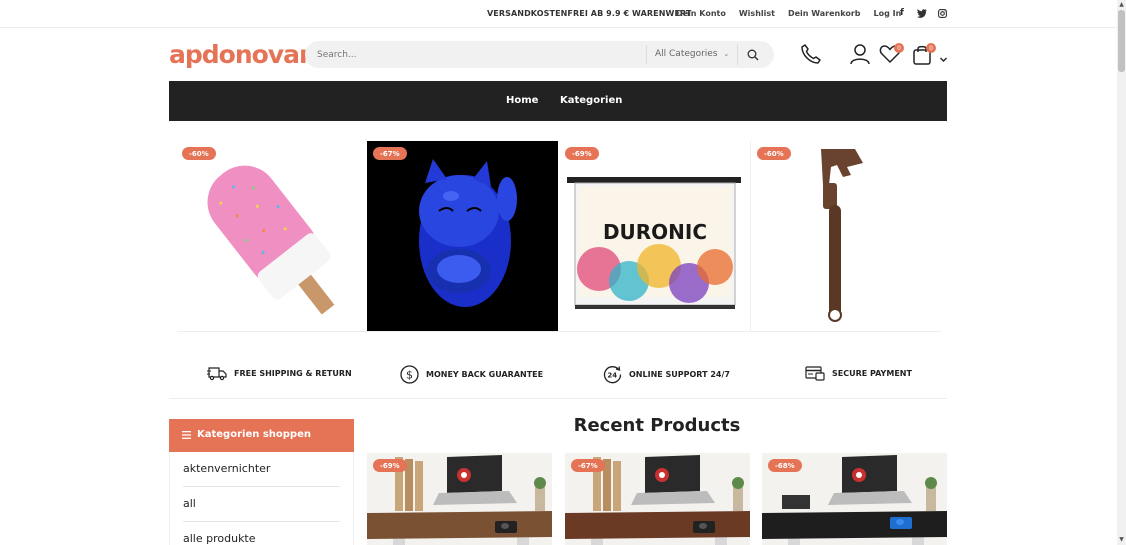  What do you see at coordinates (186, 435) in the screenshot?
I see `menu-icon` at bounding box center [186, 435].